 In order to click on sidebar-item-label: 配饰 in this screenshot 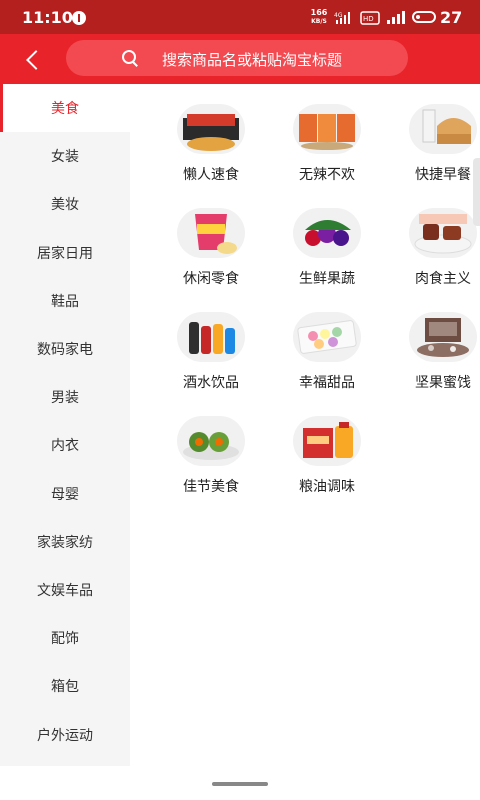, I will do `click(65, 639)`.